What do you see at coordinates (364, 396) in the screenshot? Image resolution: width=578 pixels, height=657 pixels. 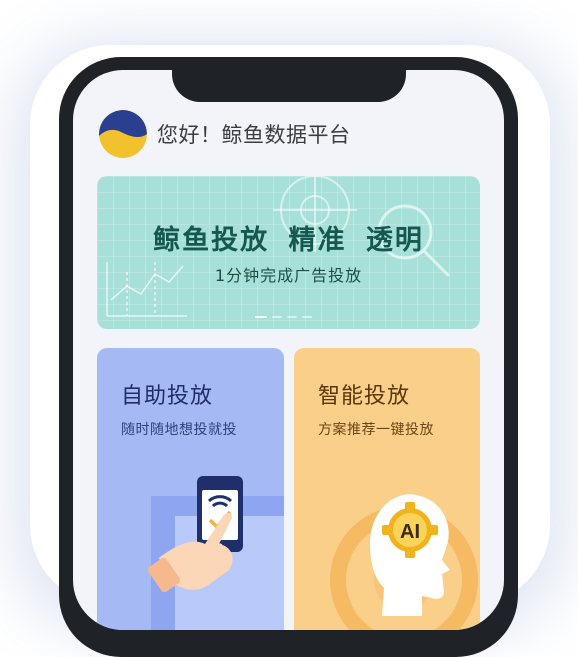 I see `card-title: 智能投放` at bounding box center [364, 396].